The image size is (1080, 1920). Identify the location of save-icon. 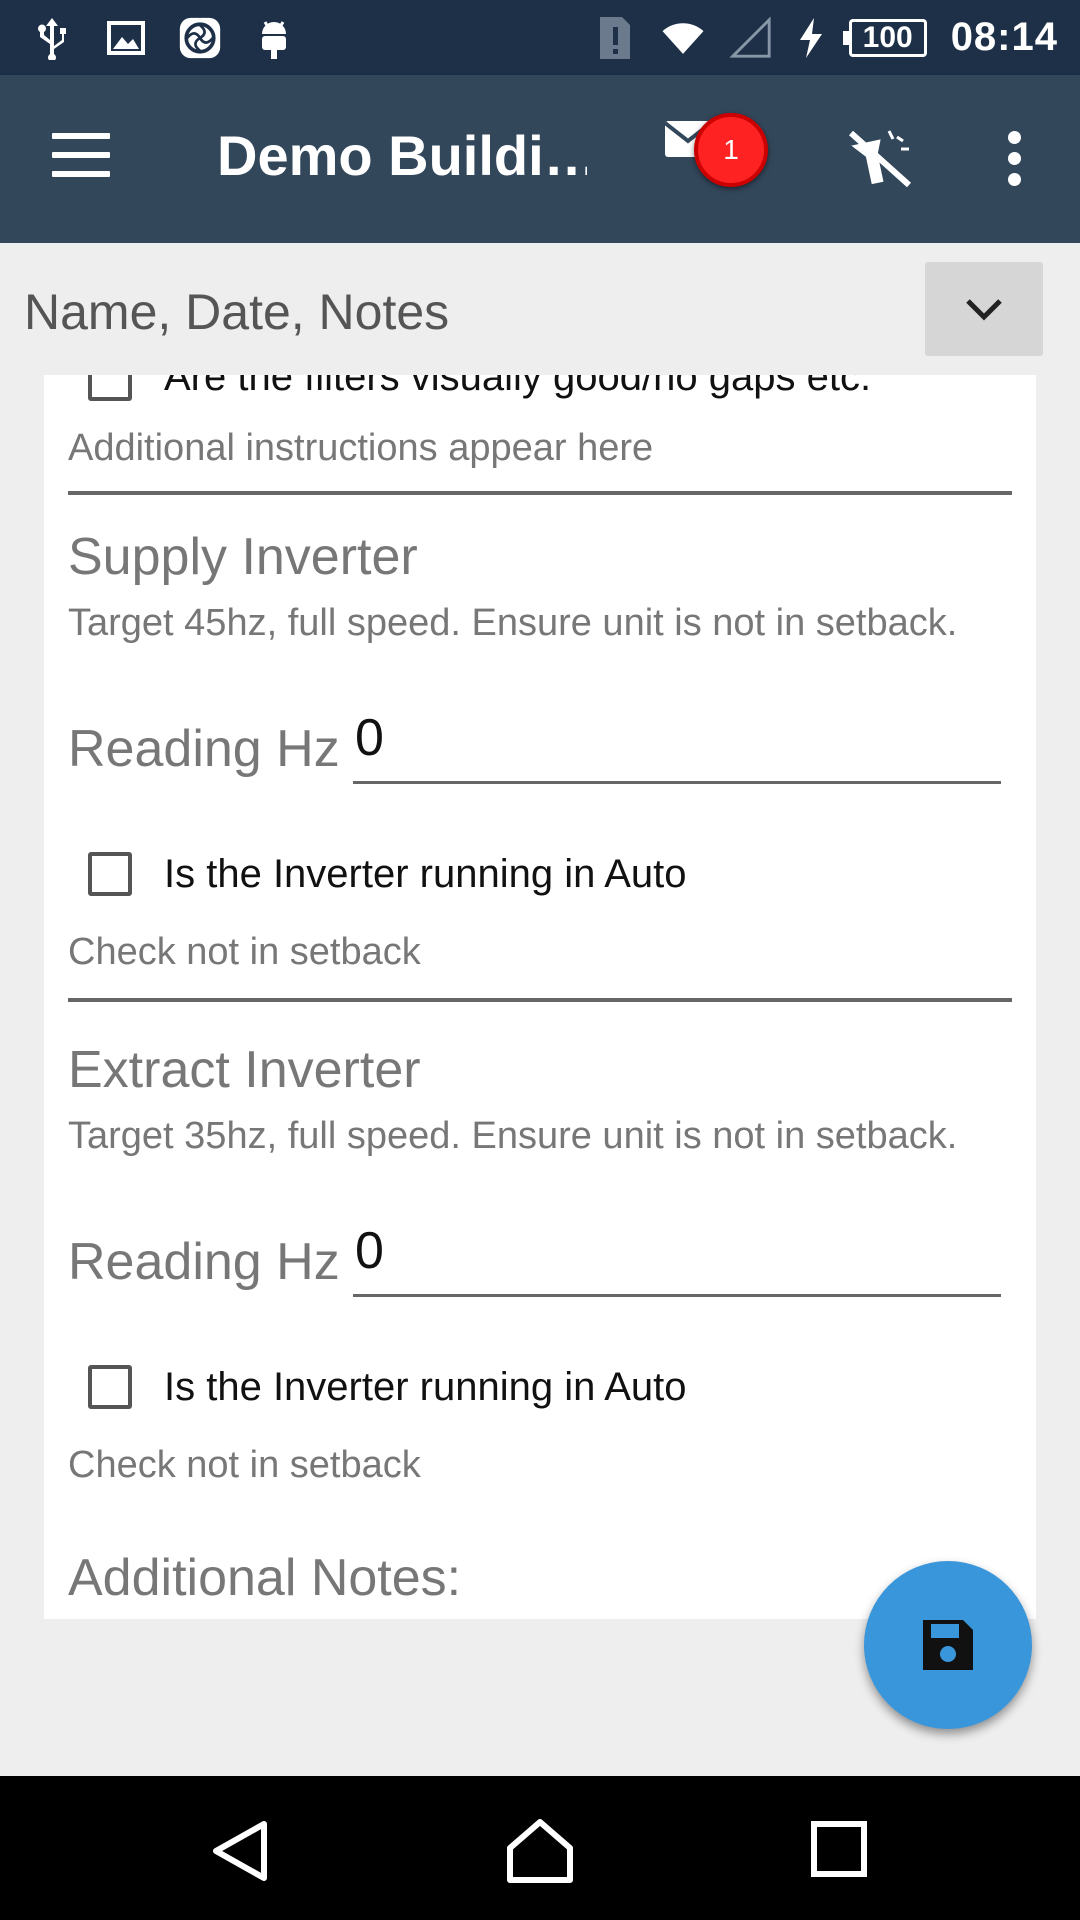
(948, 1645).